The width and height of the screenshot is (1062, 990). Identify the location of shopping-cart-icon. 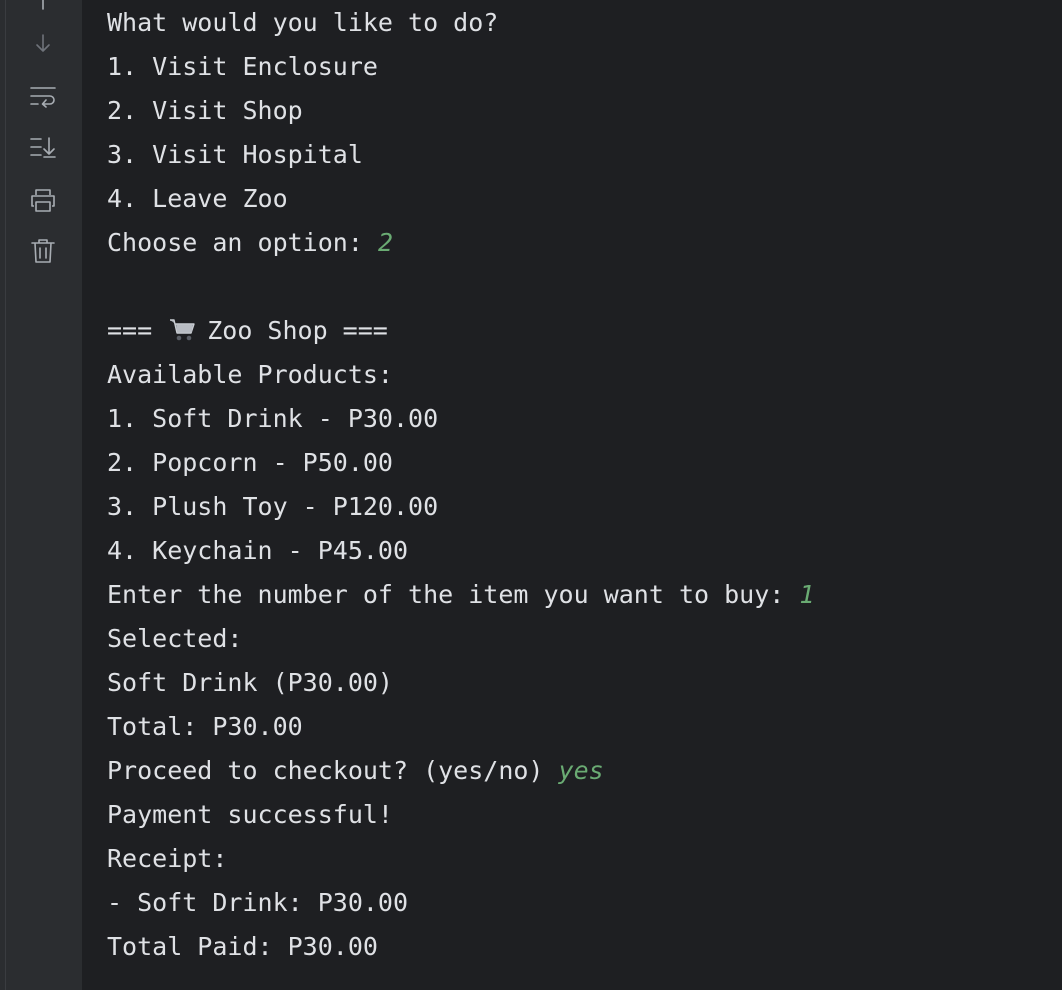
(183, 327).